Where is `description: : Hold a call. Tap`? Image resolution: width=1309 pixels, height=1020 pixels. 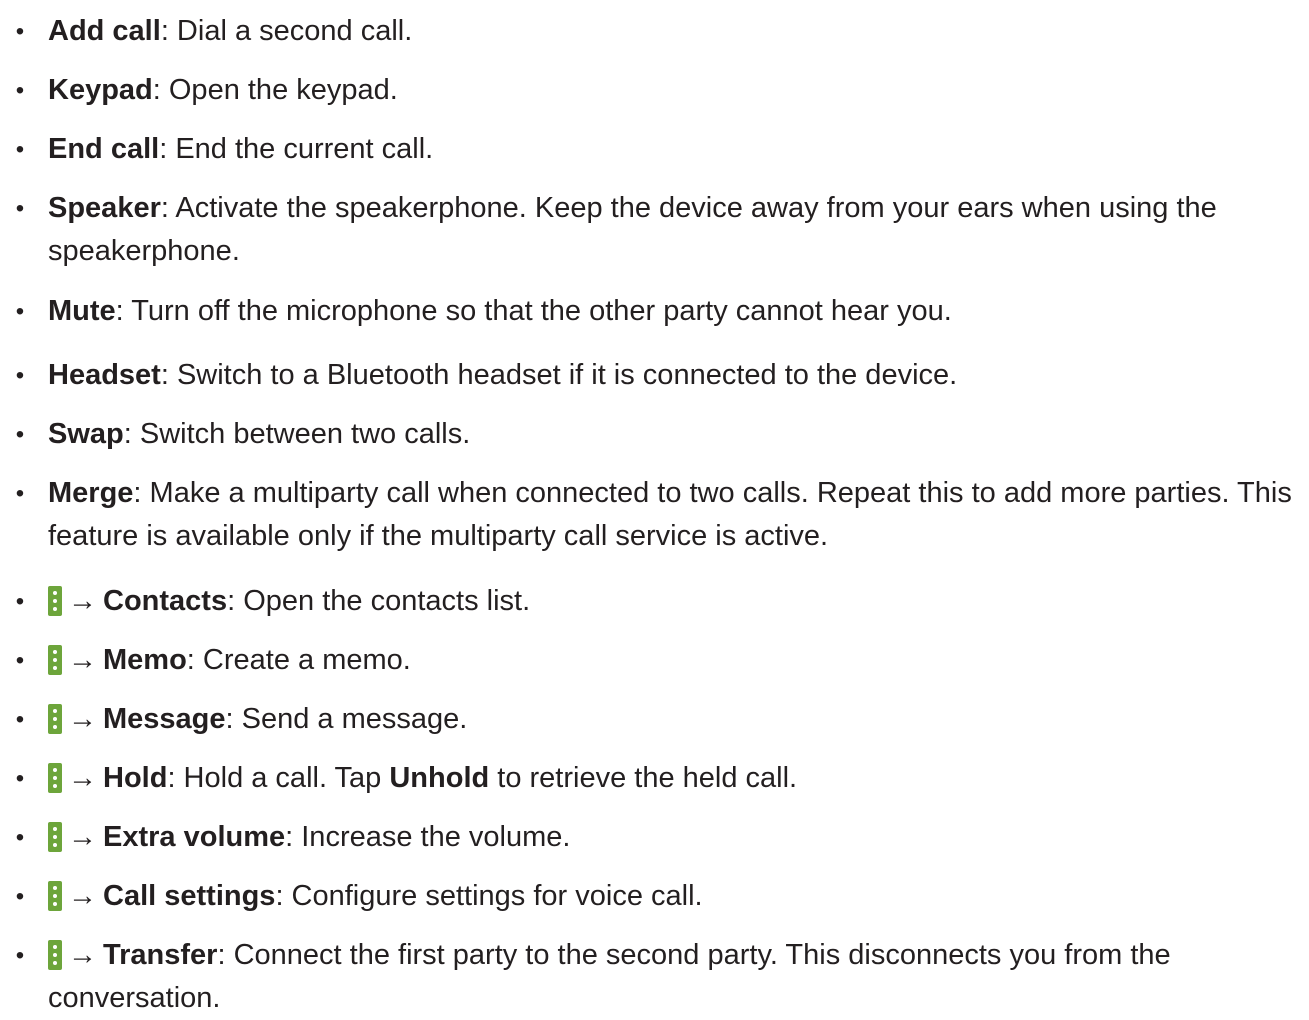
description: : Hold a call. Tap is located at coordinates (278, 778).